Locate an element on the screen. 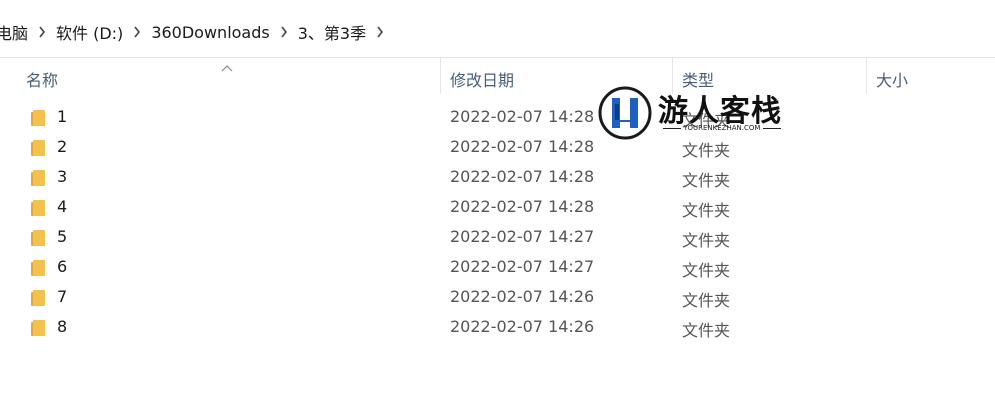 The height and width of the screenshot is (398, 995). row-name: 5 is located at coordinates (62, 236).